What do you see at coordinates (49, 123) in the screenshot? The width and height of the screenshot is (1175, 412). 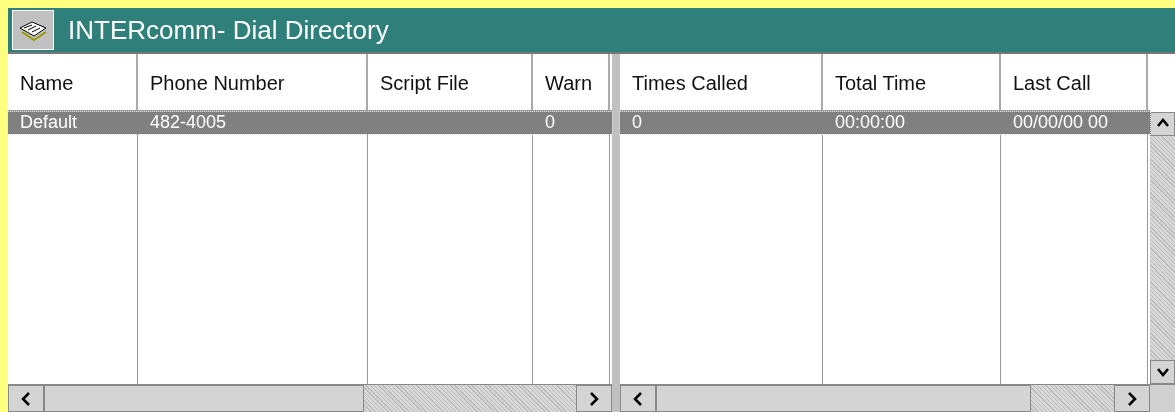 I see `table-cell-text: Default` at bounding box center [49, 123].